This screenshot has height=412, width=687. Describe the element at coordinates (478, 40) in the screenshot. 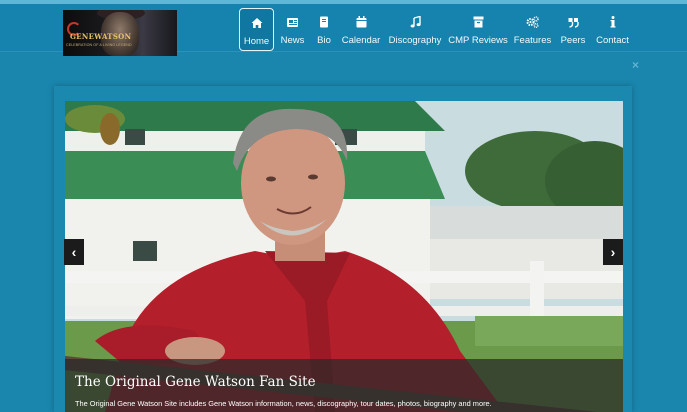

I see `nav-label-cmp-reviews: CMP Reviews` at that location.